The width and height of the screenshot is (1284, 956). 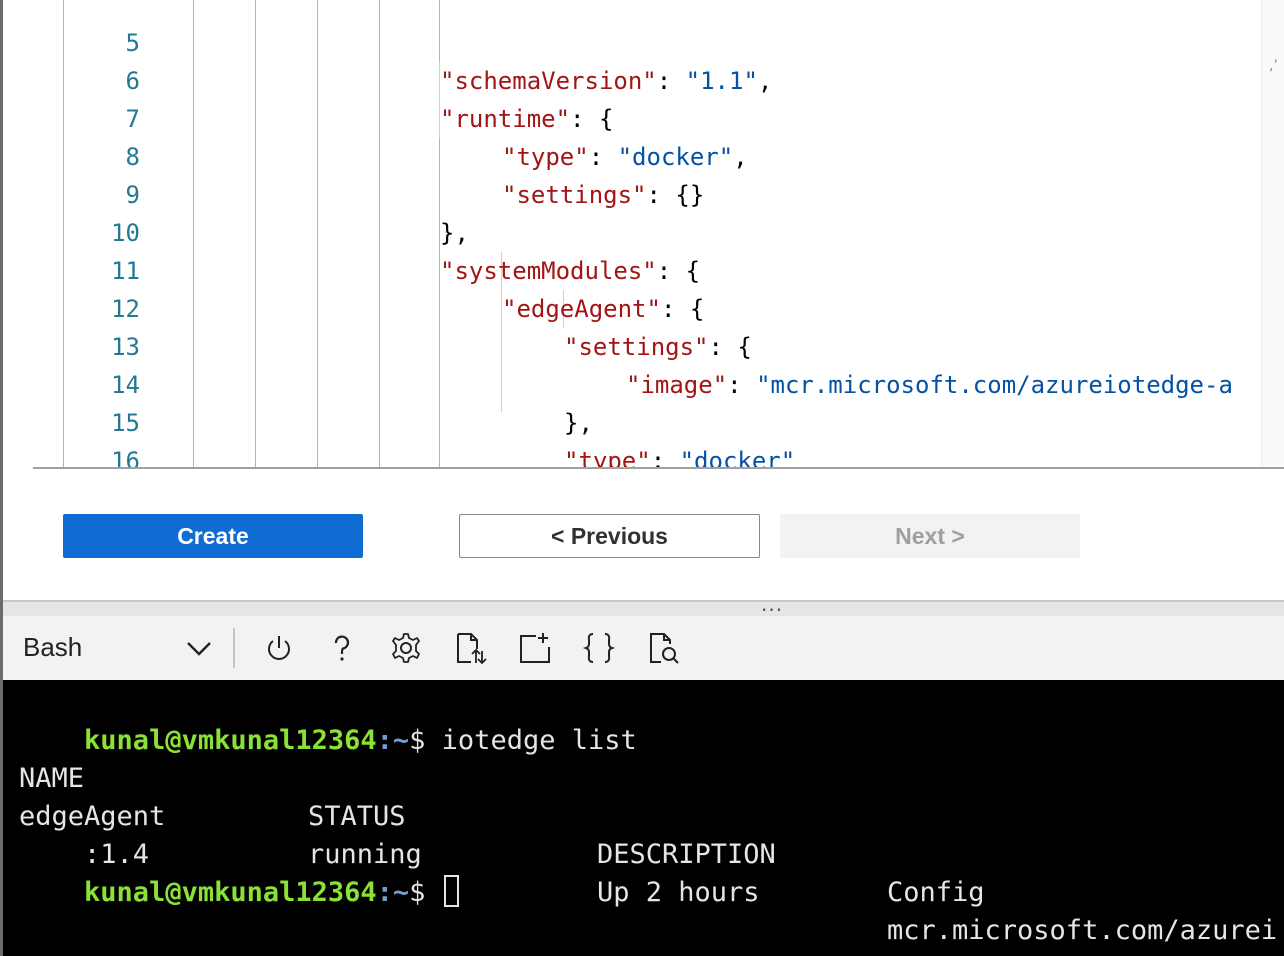 I want to click on code-line: 10 "systemModules": {, so click(x=351, y=230).